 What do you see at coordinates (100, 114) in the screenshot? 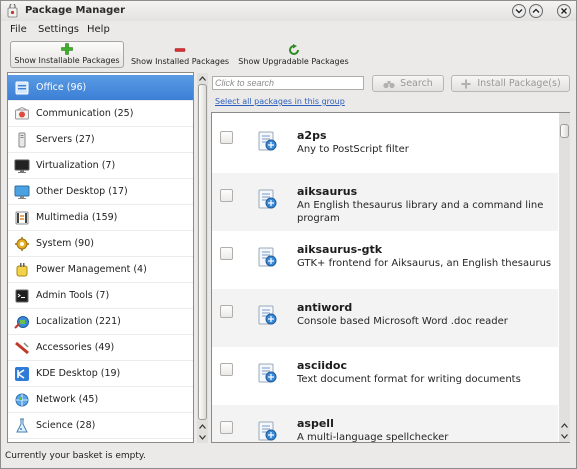
I see `category-item-communication: Communication (25)` at bounding box center [100, 114].